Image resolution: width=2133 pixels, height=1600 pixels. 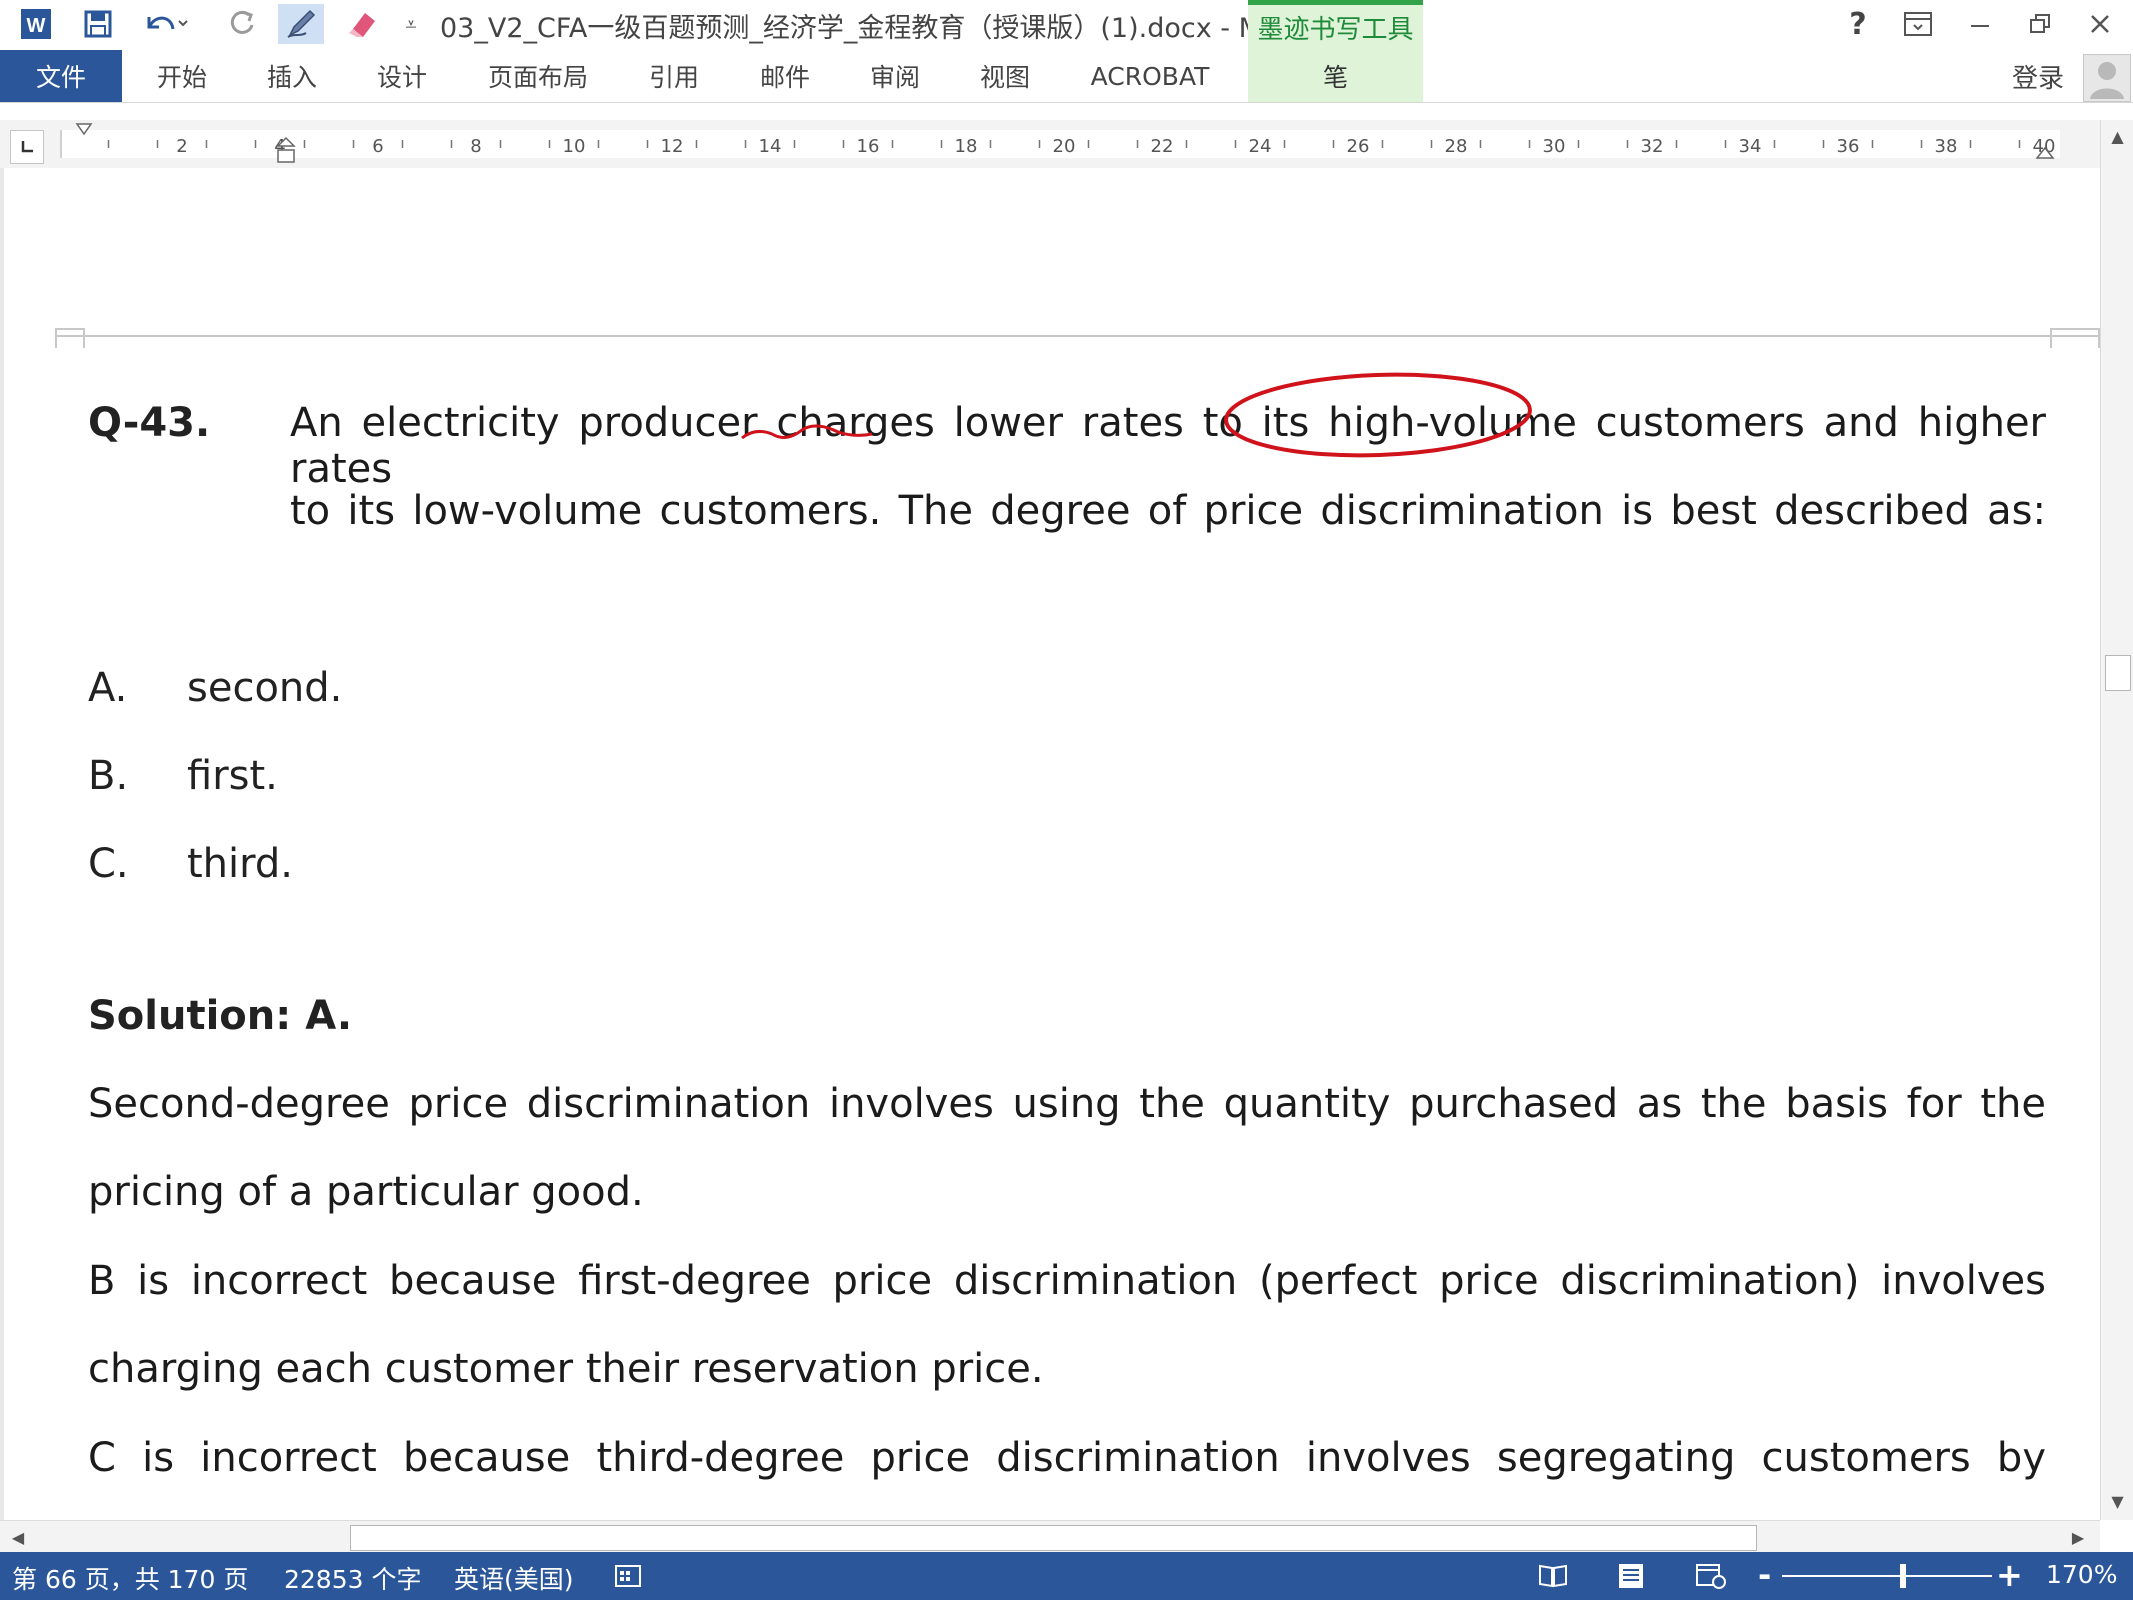 I want to click on zoom-slider-handle, so click(x=1903, y=1576).